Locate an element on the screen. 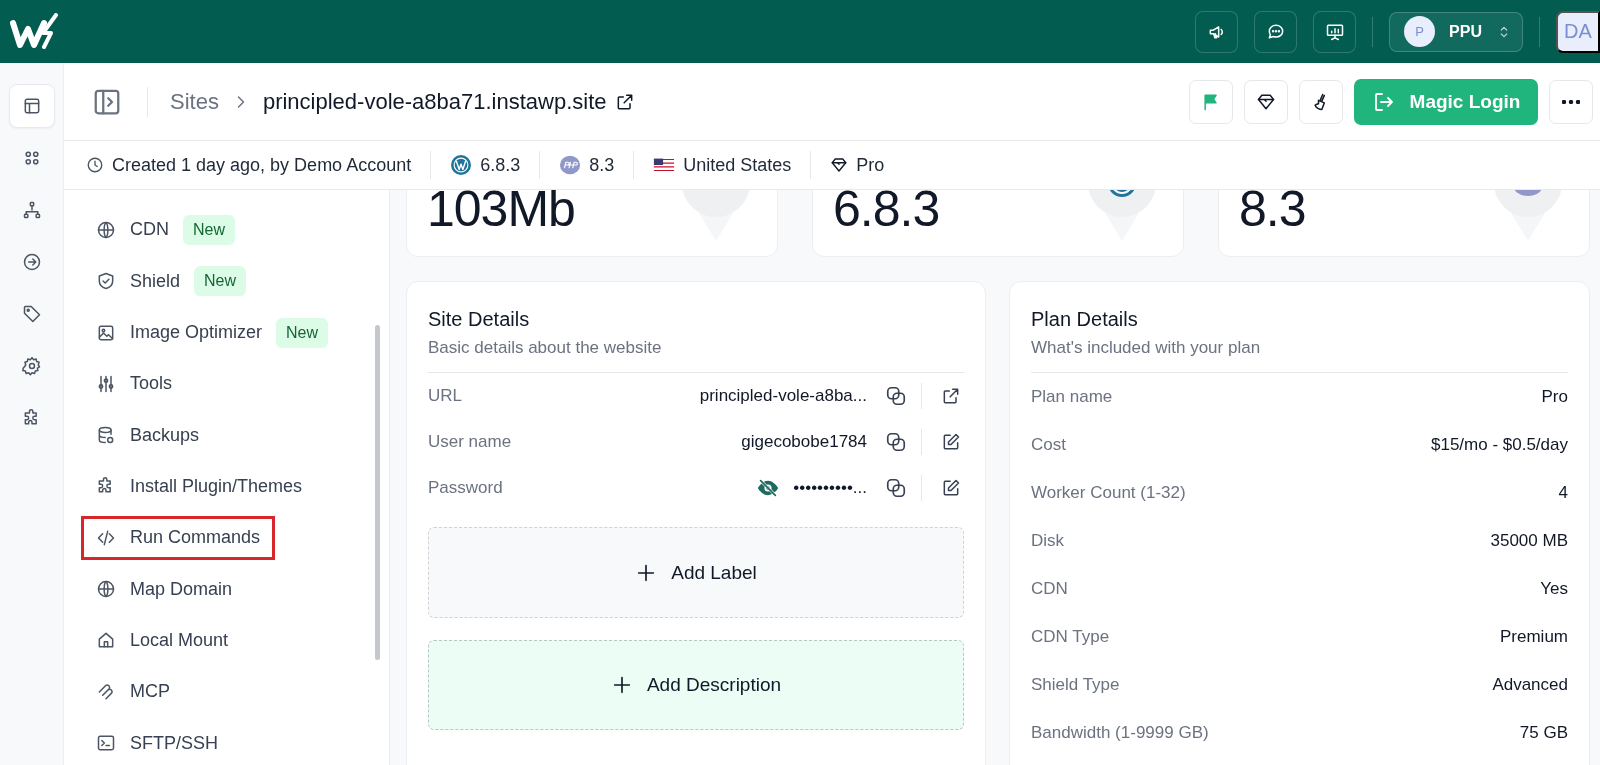 The height and width of the screenshot is (765, 1600). rail-button is located at coordinates (31, 106).